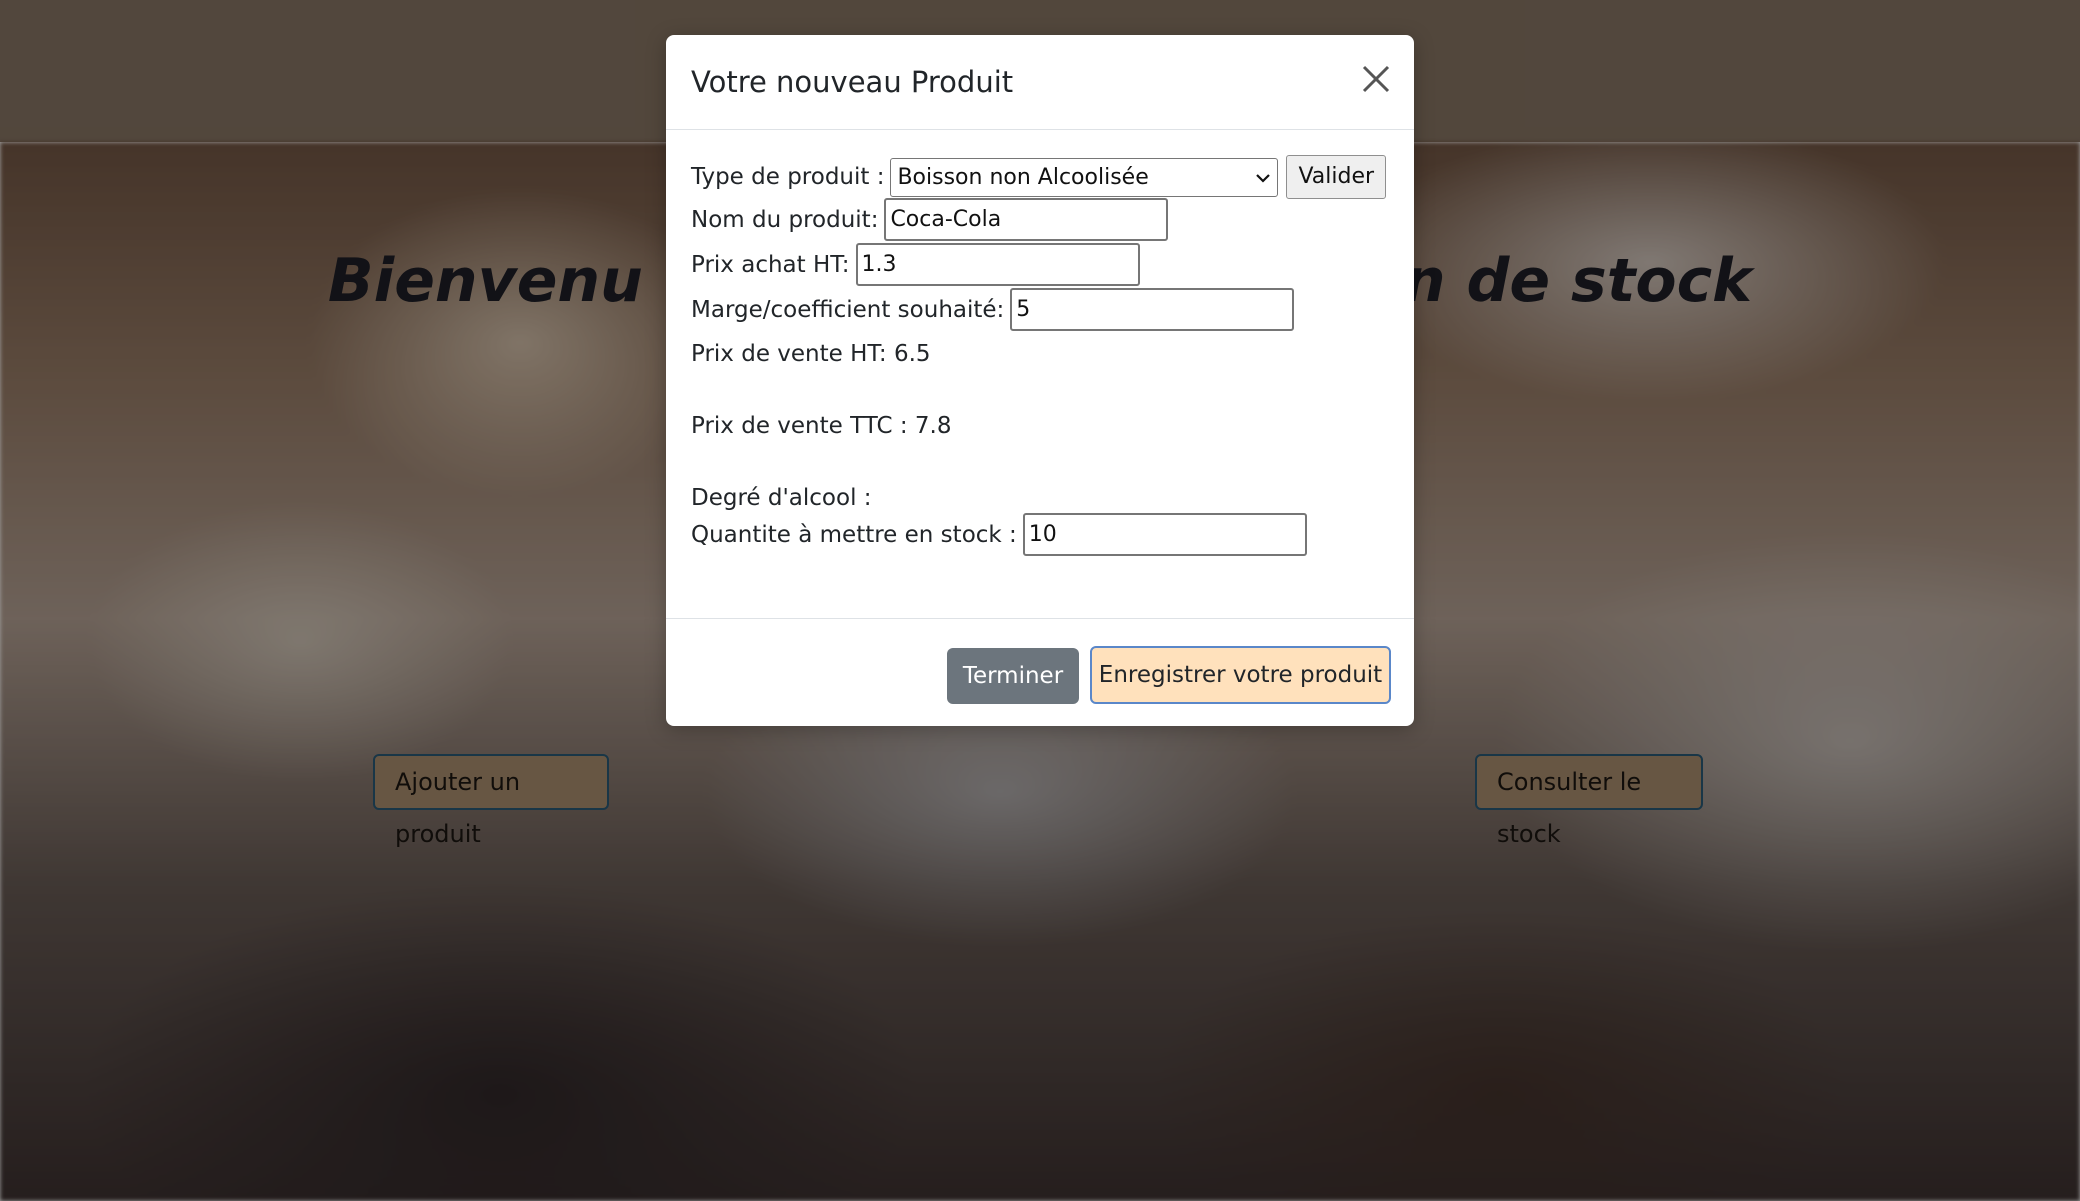 This screenshot has width=2080, height=1201. Describe the element at coordinates (852, 82) in the screenshot. I see `modal-title: Votre nouveau Produit` at that location.